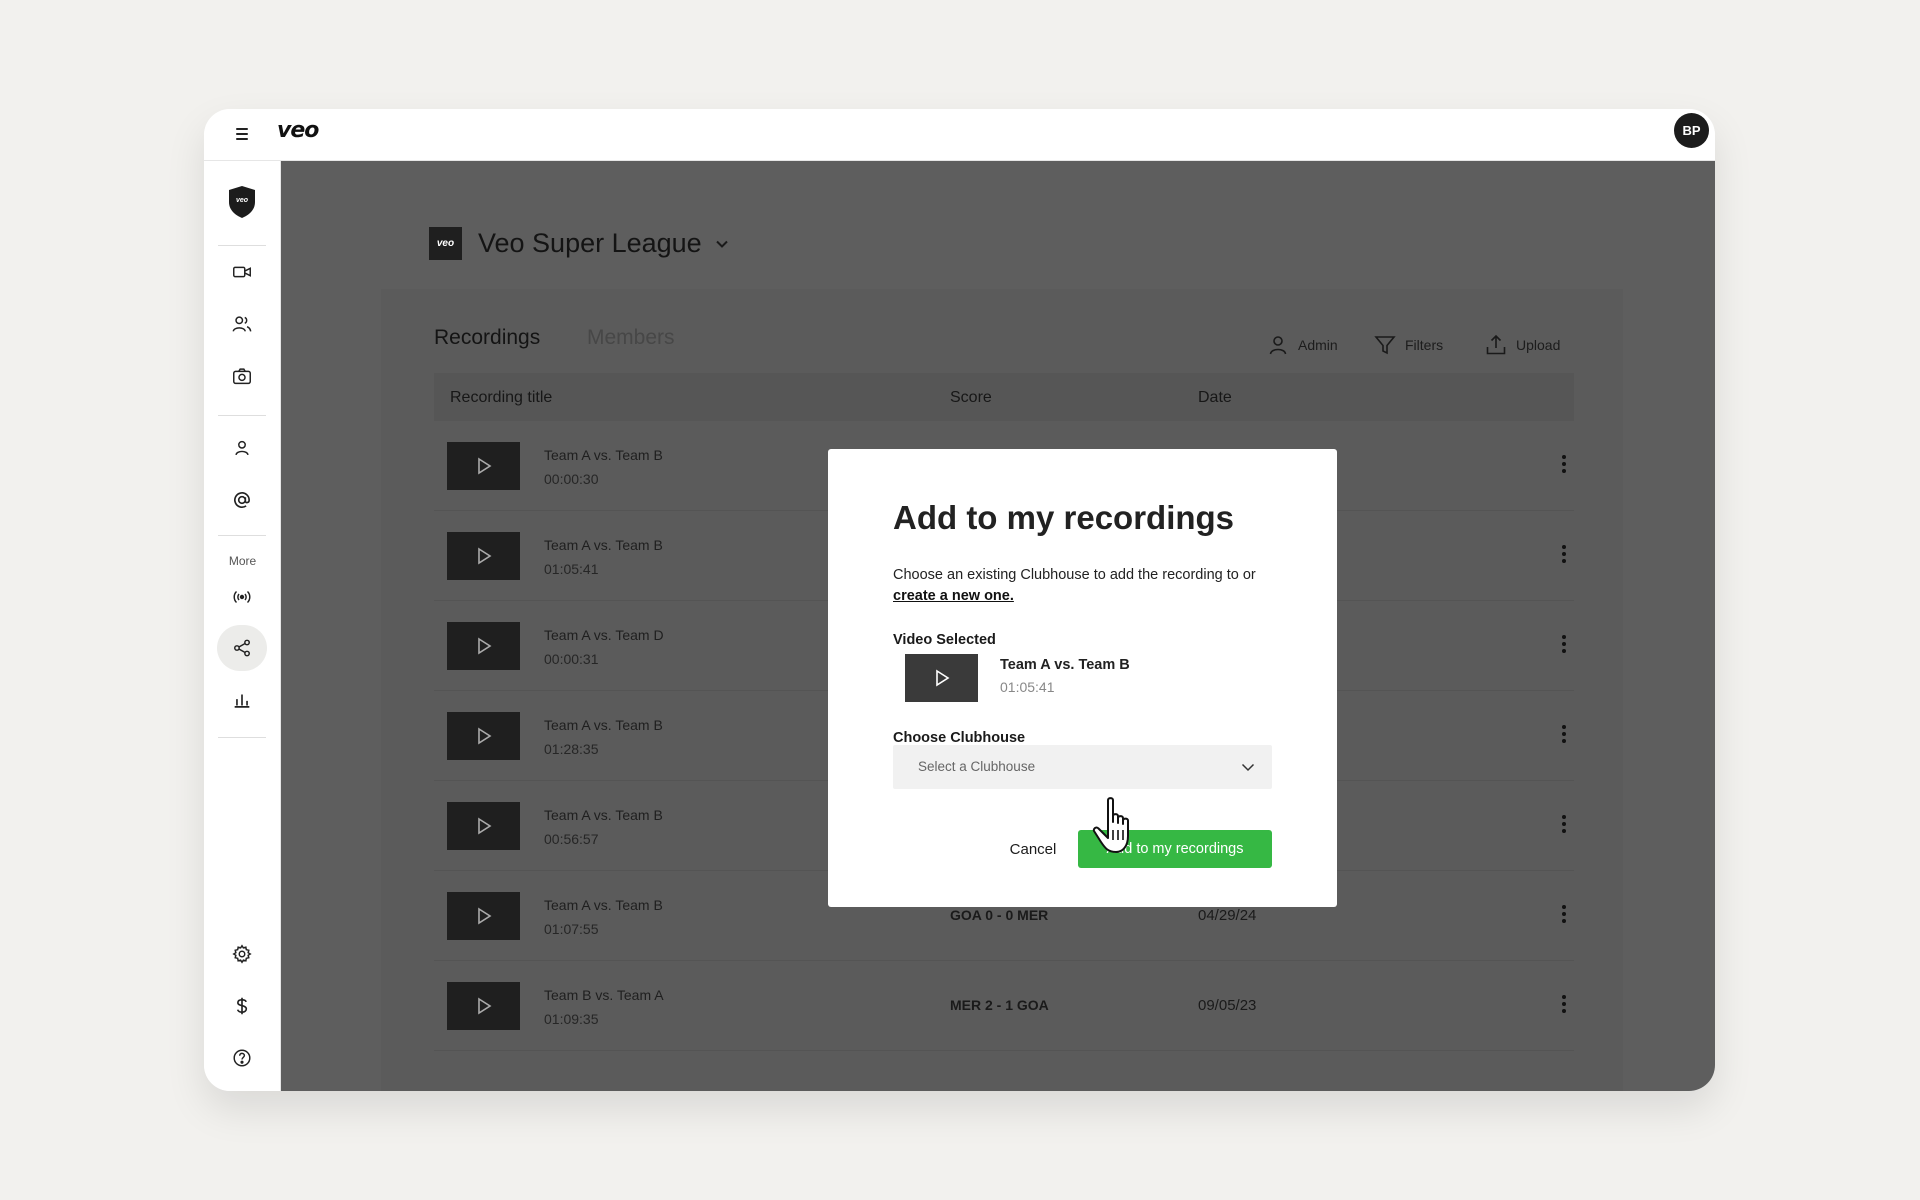 The height and width of the screenshot is (1200, 1920). Describe the element at coordinates (977, 766) in the screenshot. I see `clubhouse-select-placeholder: Select a Clubhouse` at that location.